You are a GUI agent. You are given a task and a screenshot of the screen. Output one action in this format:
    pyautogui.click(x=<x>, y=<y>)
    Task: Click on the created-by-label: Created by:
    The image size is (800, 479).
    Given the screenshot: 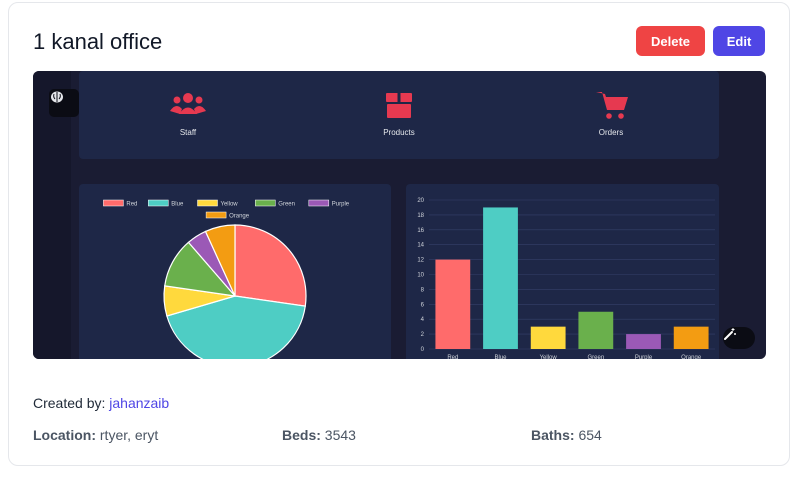 What is the action you would take?
    pyautogui.click(x=69, y=403)
    